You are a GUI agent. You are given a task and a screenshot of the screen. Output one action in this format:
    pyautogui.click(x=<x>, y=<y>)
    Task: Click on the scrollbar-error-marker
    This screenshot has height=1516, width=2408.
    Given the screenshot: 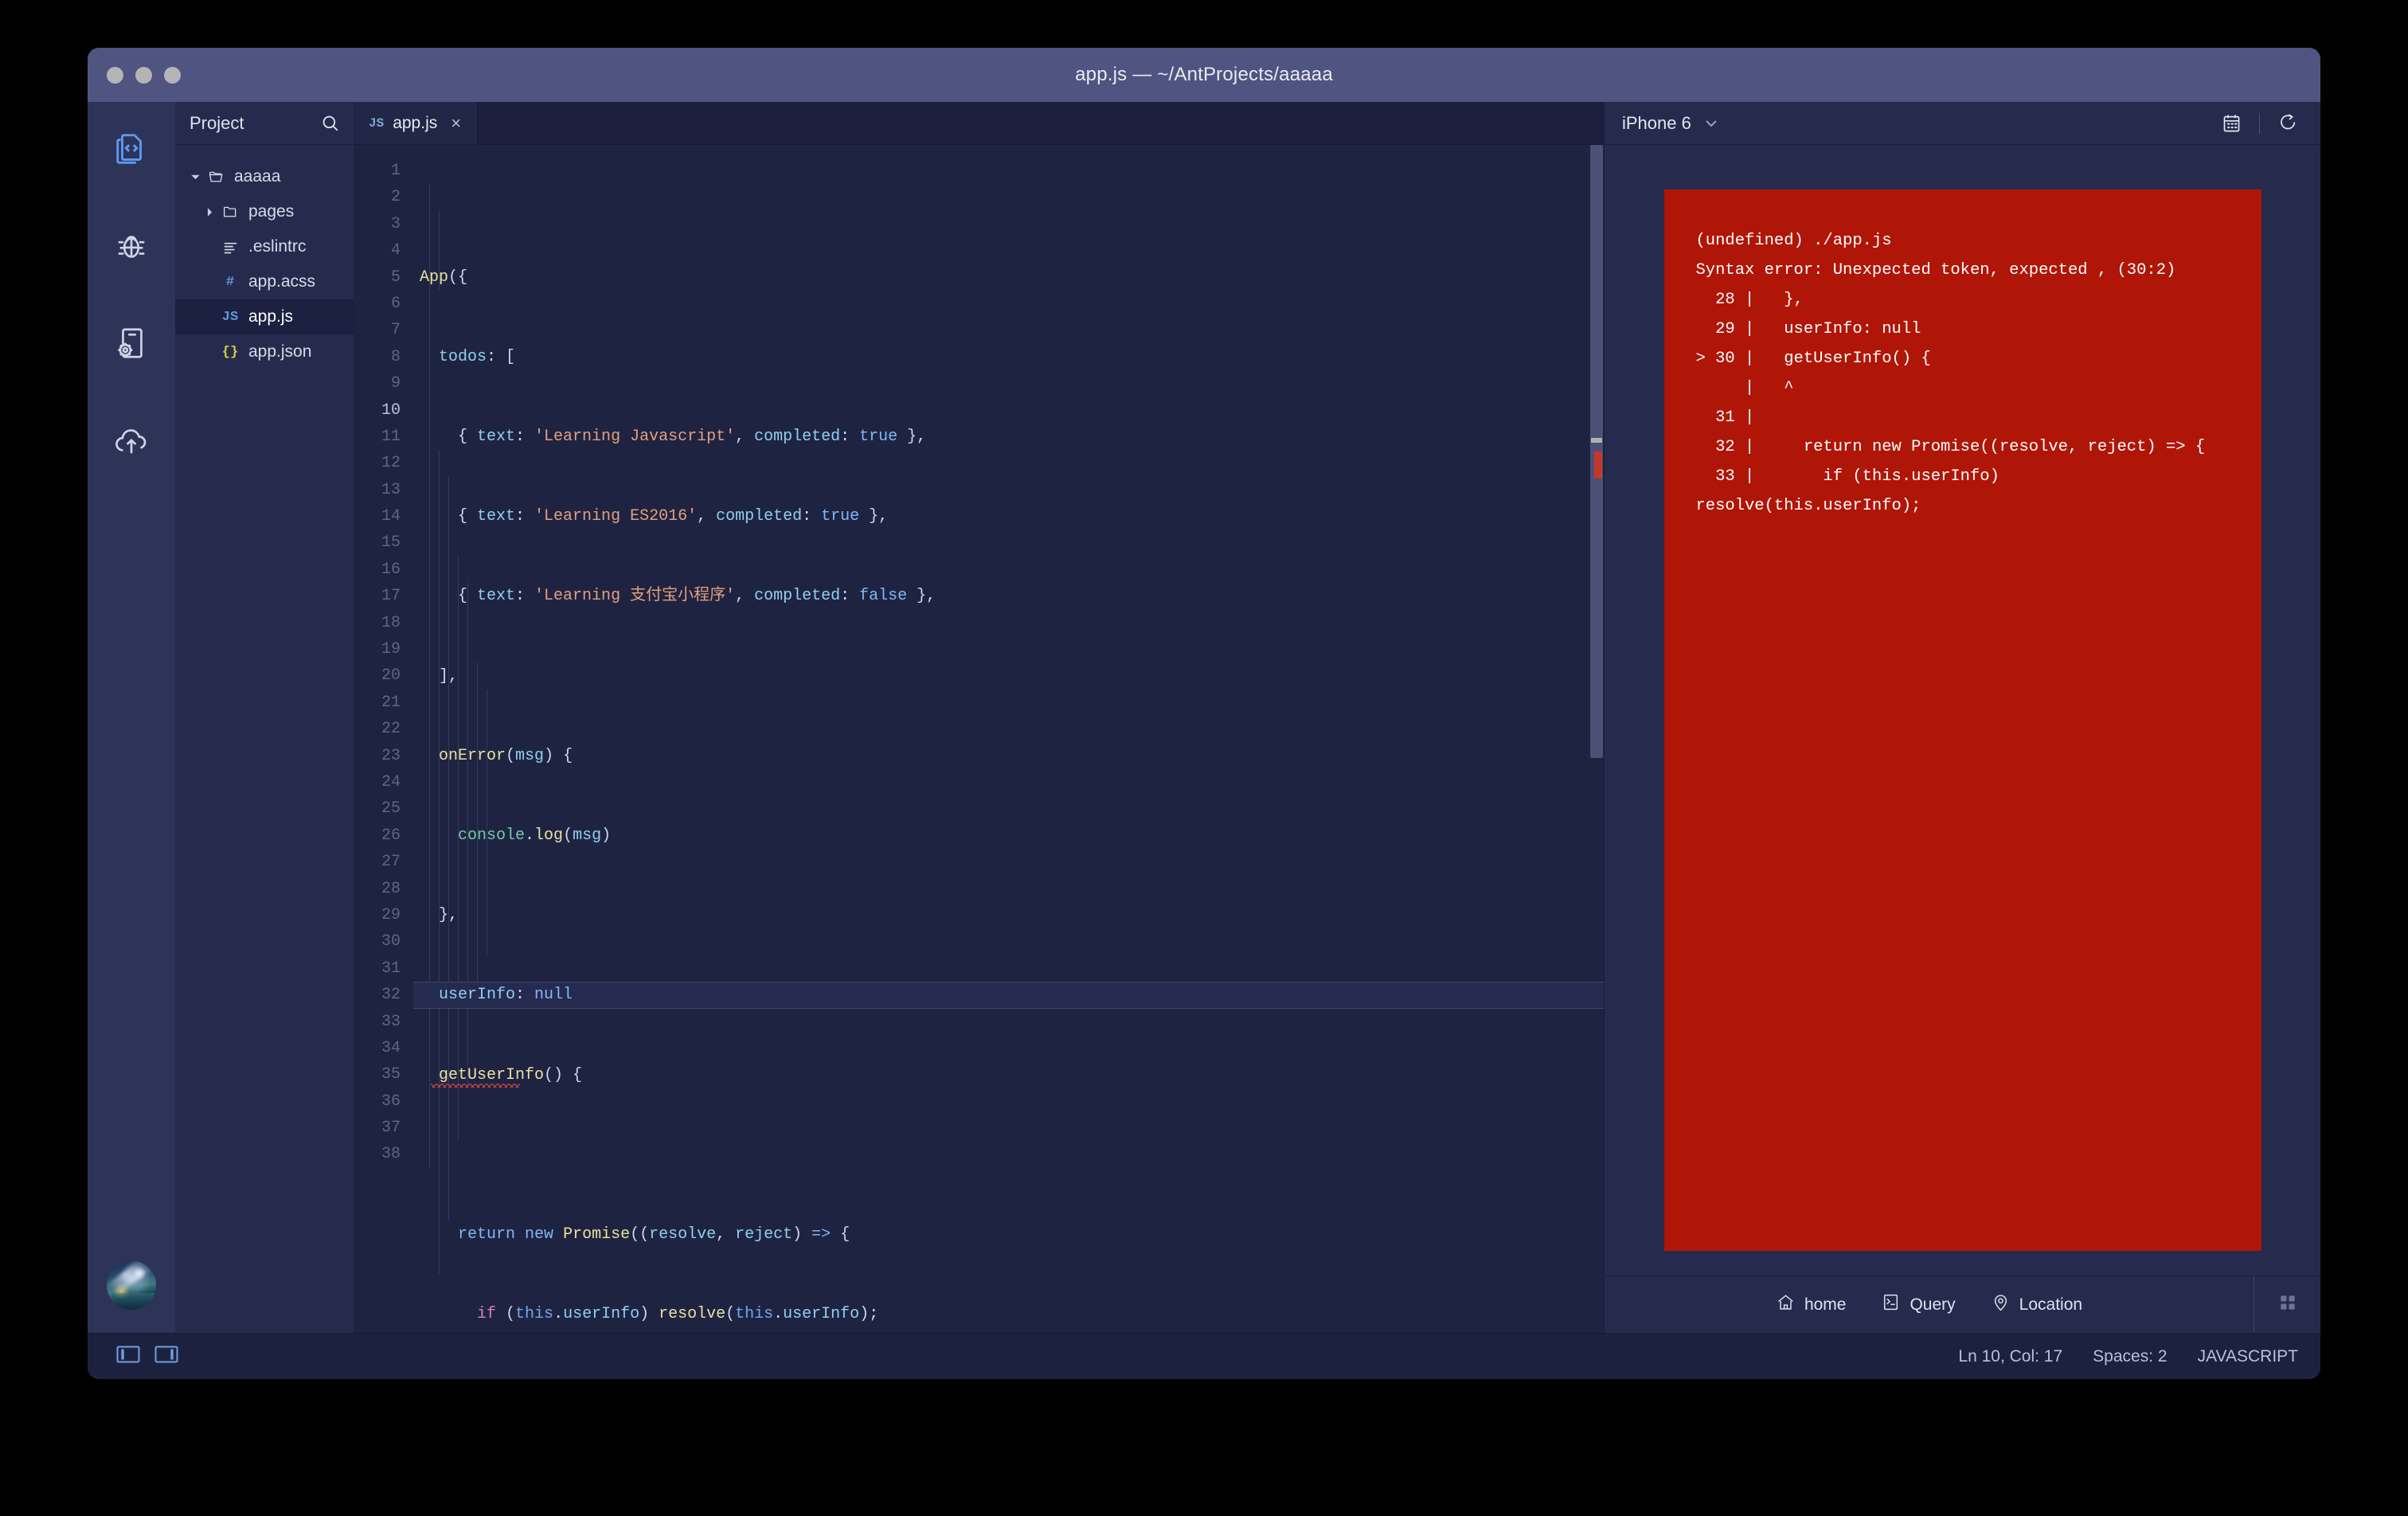 What is the action you would take?
    pyautogui.click(x=1598, y=465)
    